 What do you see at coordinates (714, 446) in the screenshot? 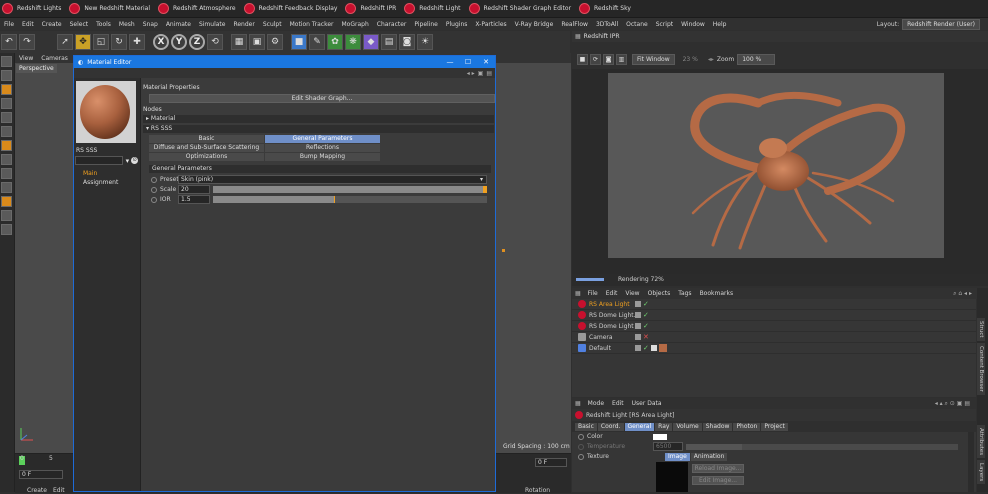
I see `temperature-slider` at bounding box center [714, 446].